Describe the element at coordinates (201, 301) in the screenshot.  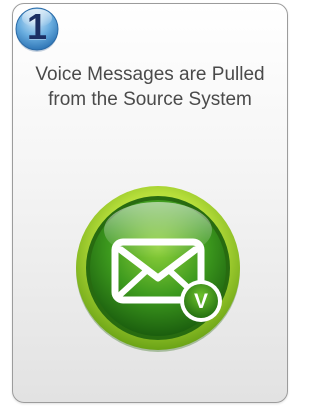
I see `voicemail-badge-letter: V` at that location.